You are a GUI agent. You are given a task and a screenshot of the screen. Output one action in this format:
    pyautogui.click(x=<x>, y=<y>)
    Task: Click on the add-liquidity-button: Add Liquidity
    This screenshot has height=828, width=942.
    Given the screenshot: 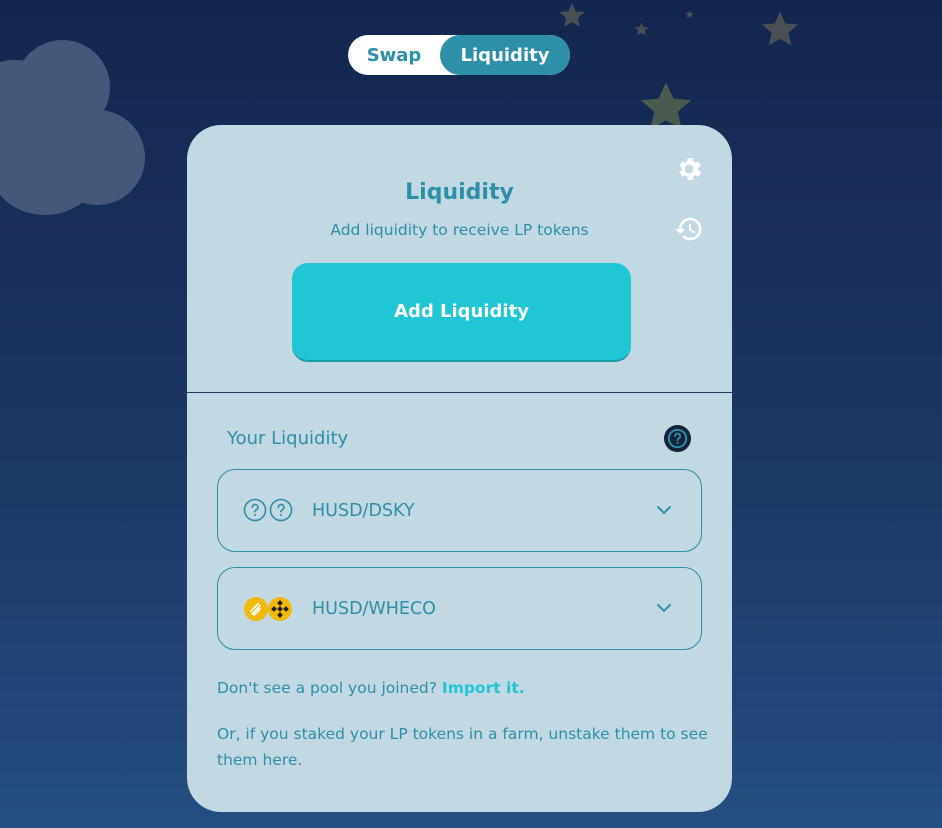 What is the action you would take?
    pyautogui.click(x=461, y=312)
    